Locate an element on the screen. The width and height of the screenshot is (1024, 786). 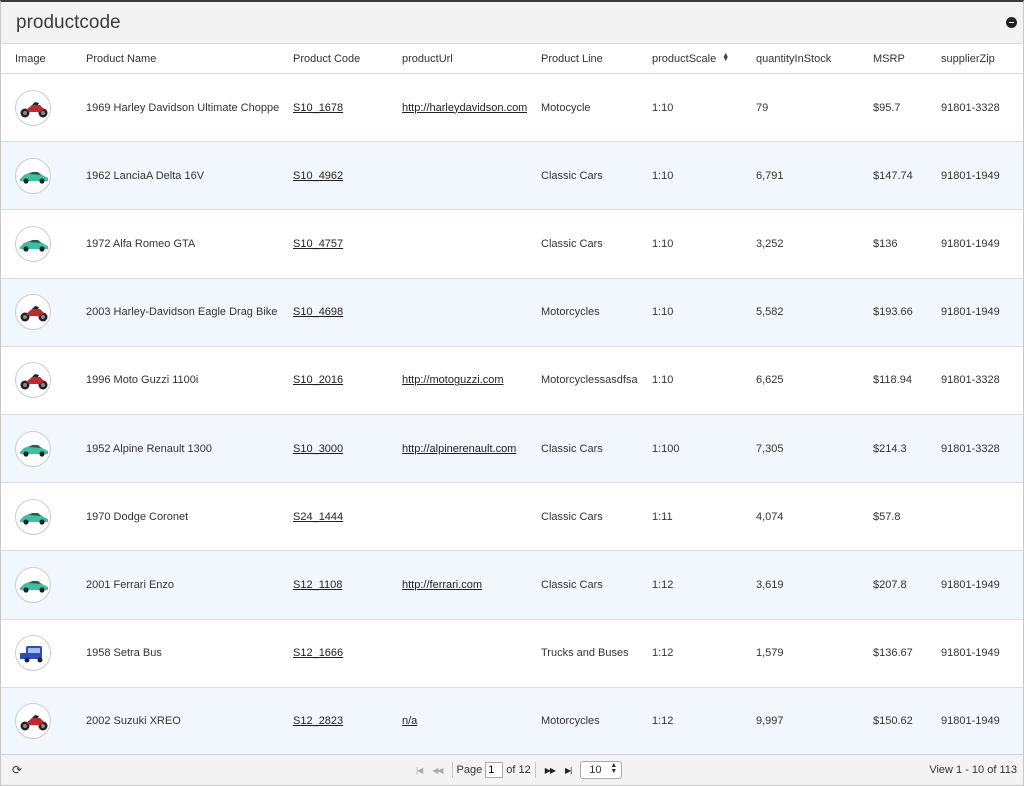
product-code-cell: S24_1444 is located at coordinates (333, 517).